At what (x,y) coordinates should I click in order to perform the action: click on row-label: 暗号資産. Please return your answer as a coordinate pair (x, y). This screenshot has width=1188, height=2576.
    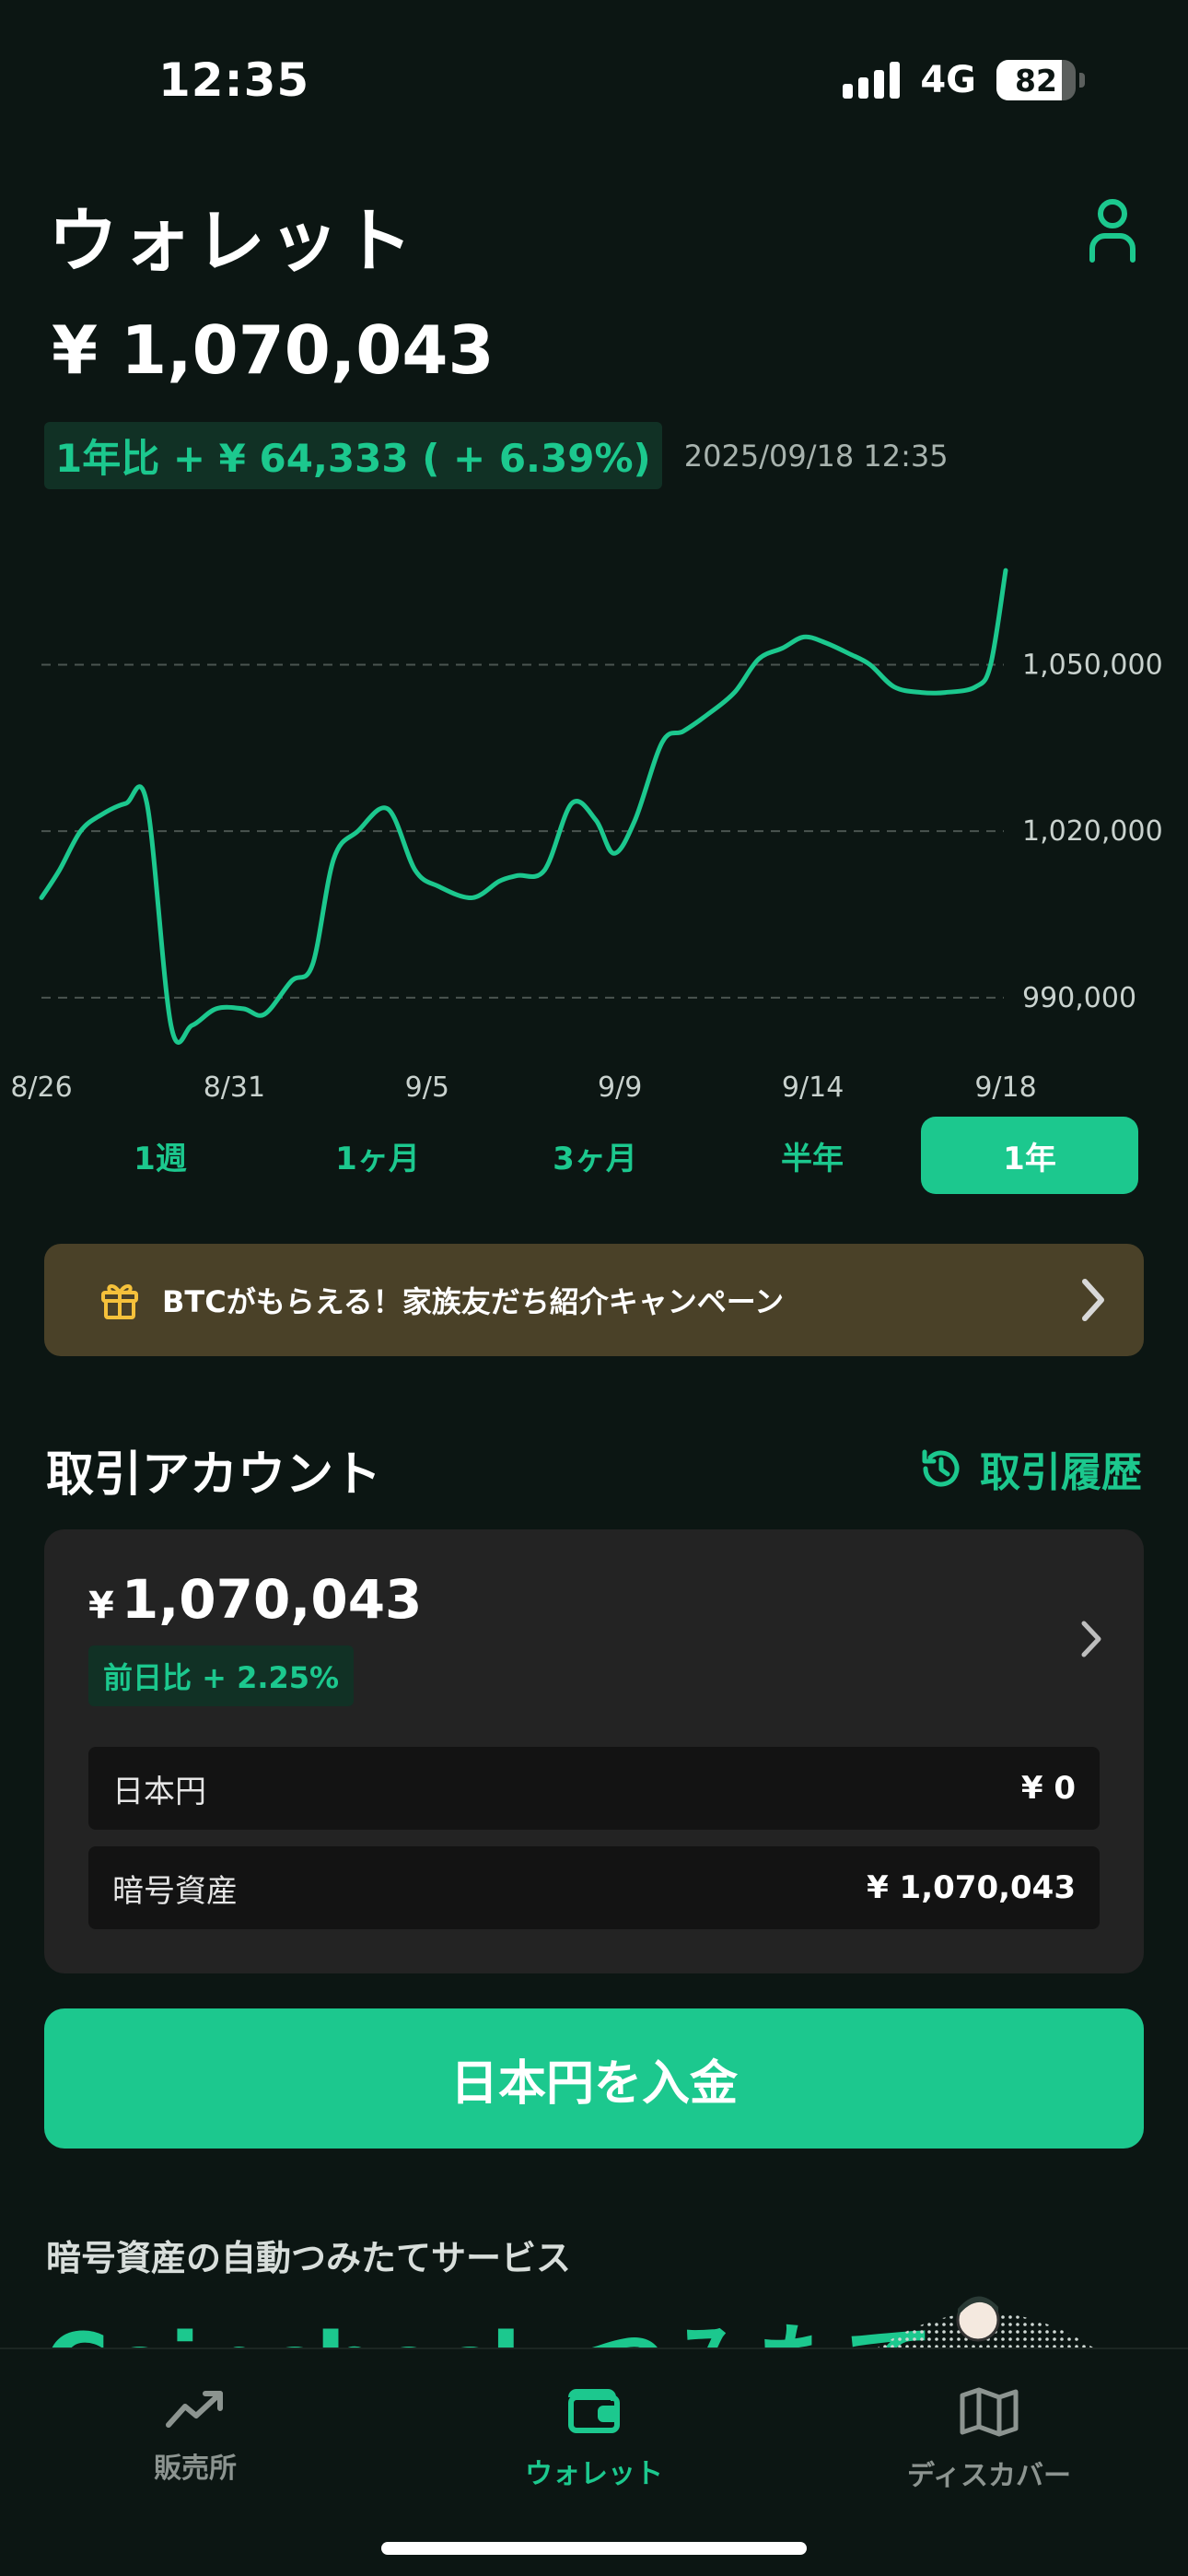
    Looking at the image, I should click on (175, 1891).